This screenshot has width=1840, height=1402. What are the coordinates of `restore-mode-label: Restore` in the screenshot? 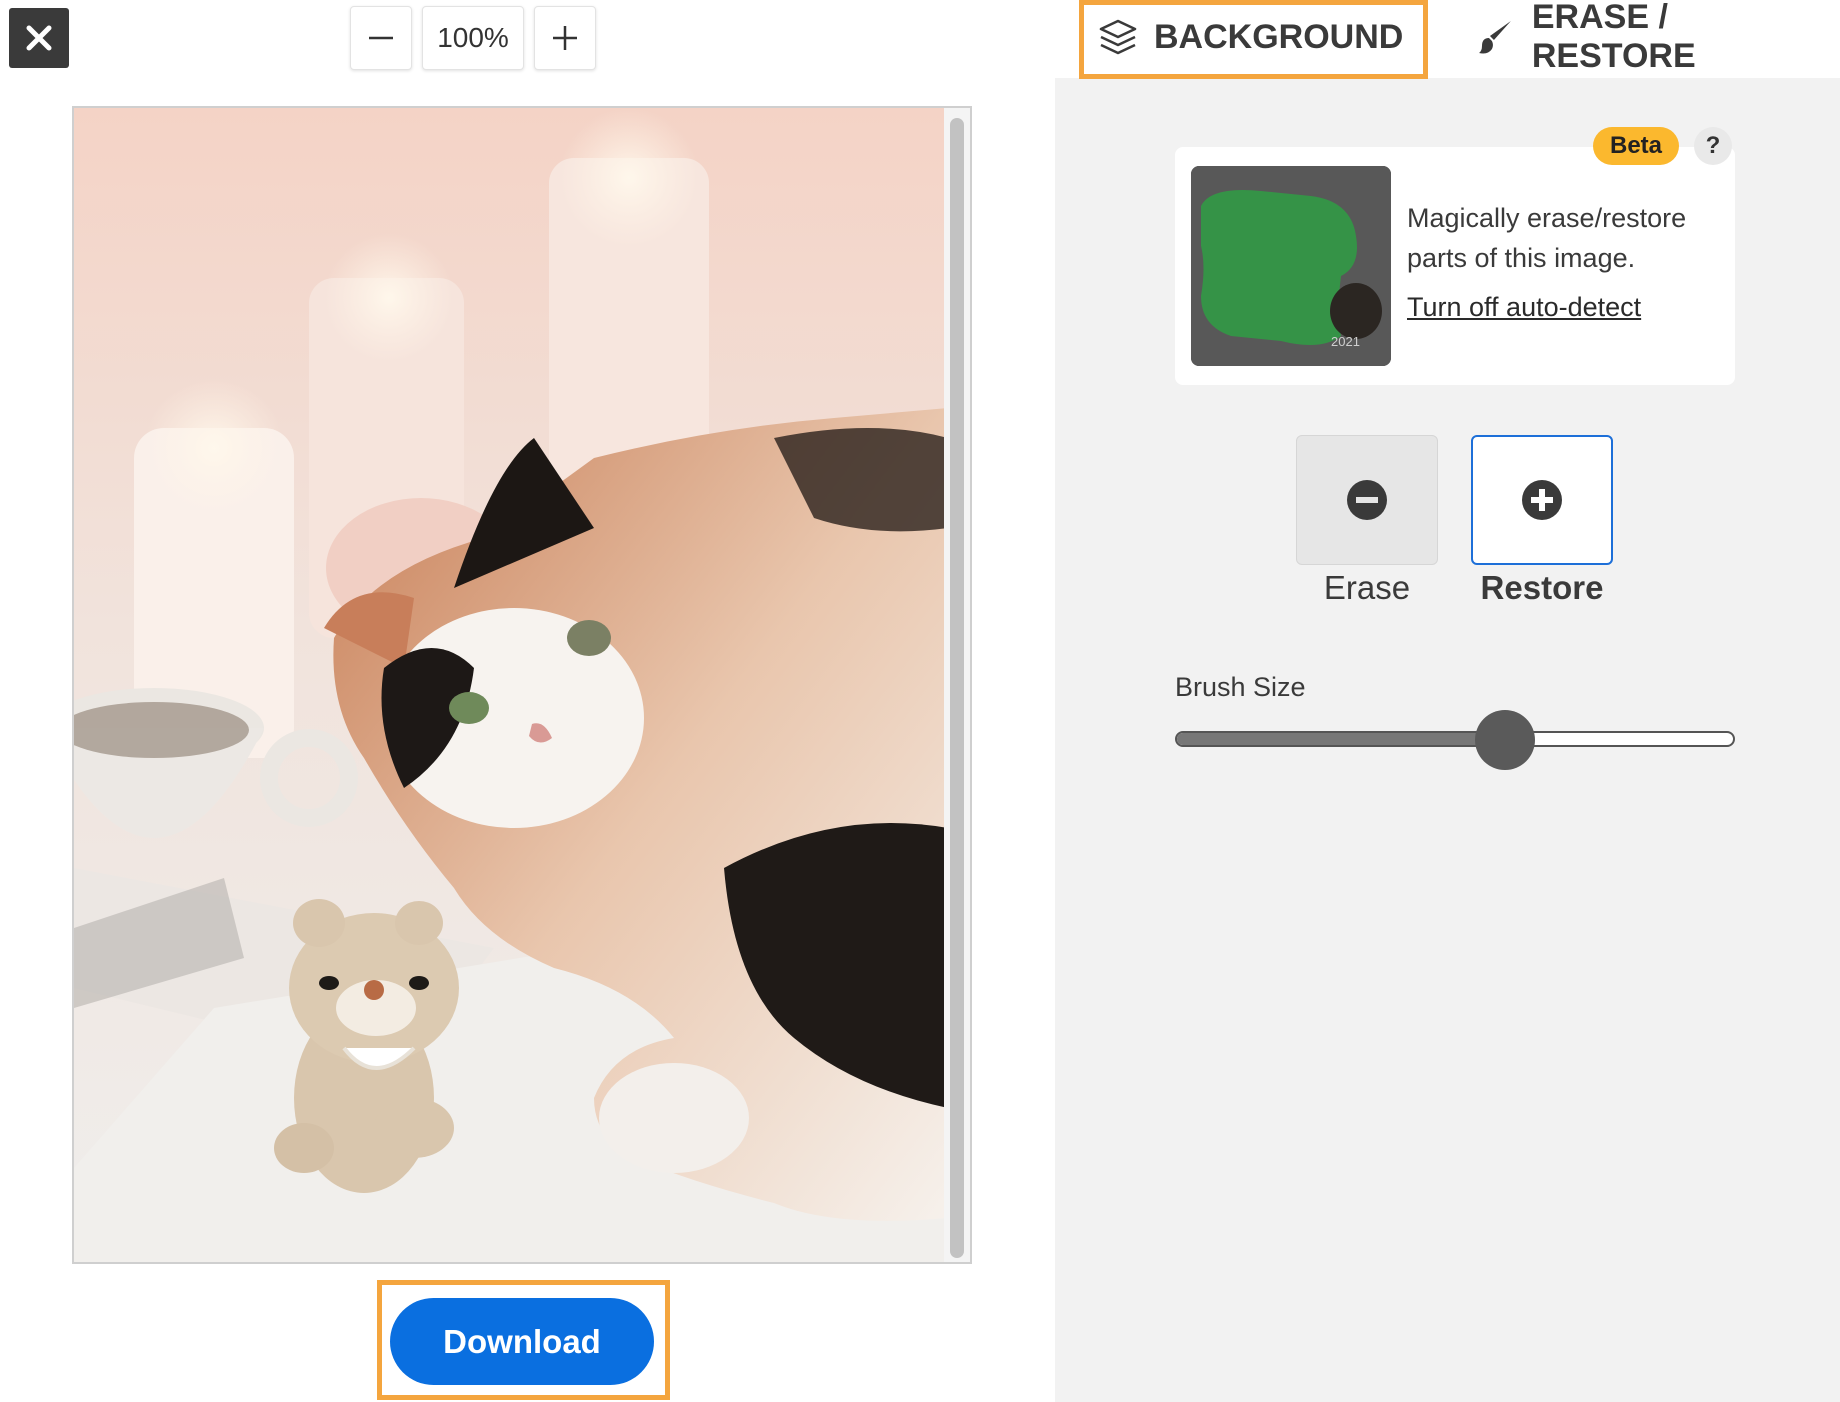 It's located at (1542, 587).